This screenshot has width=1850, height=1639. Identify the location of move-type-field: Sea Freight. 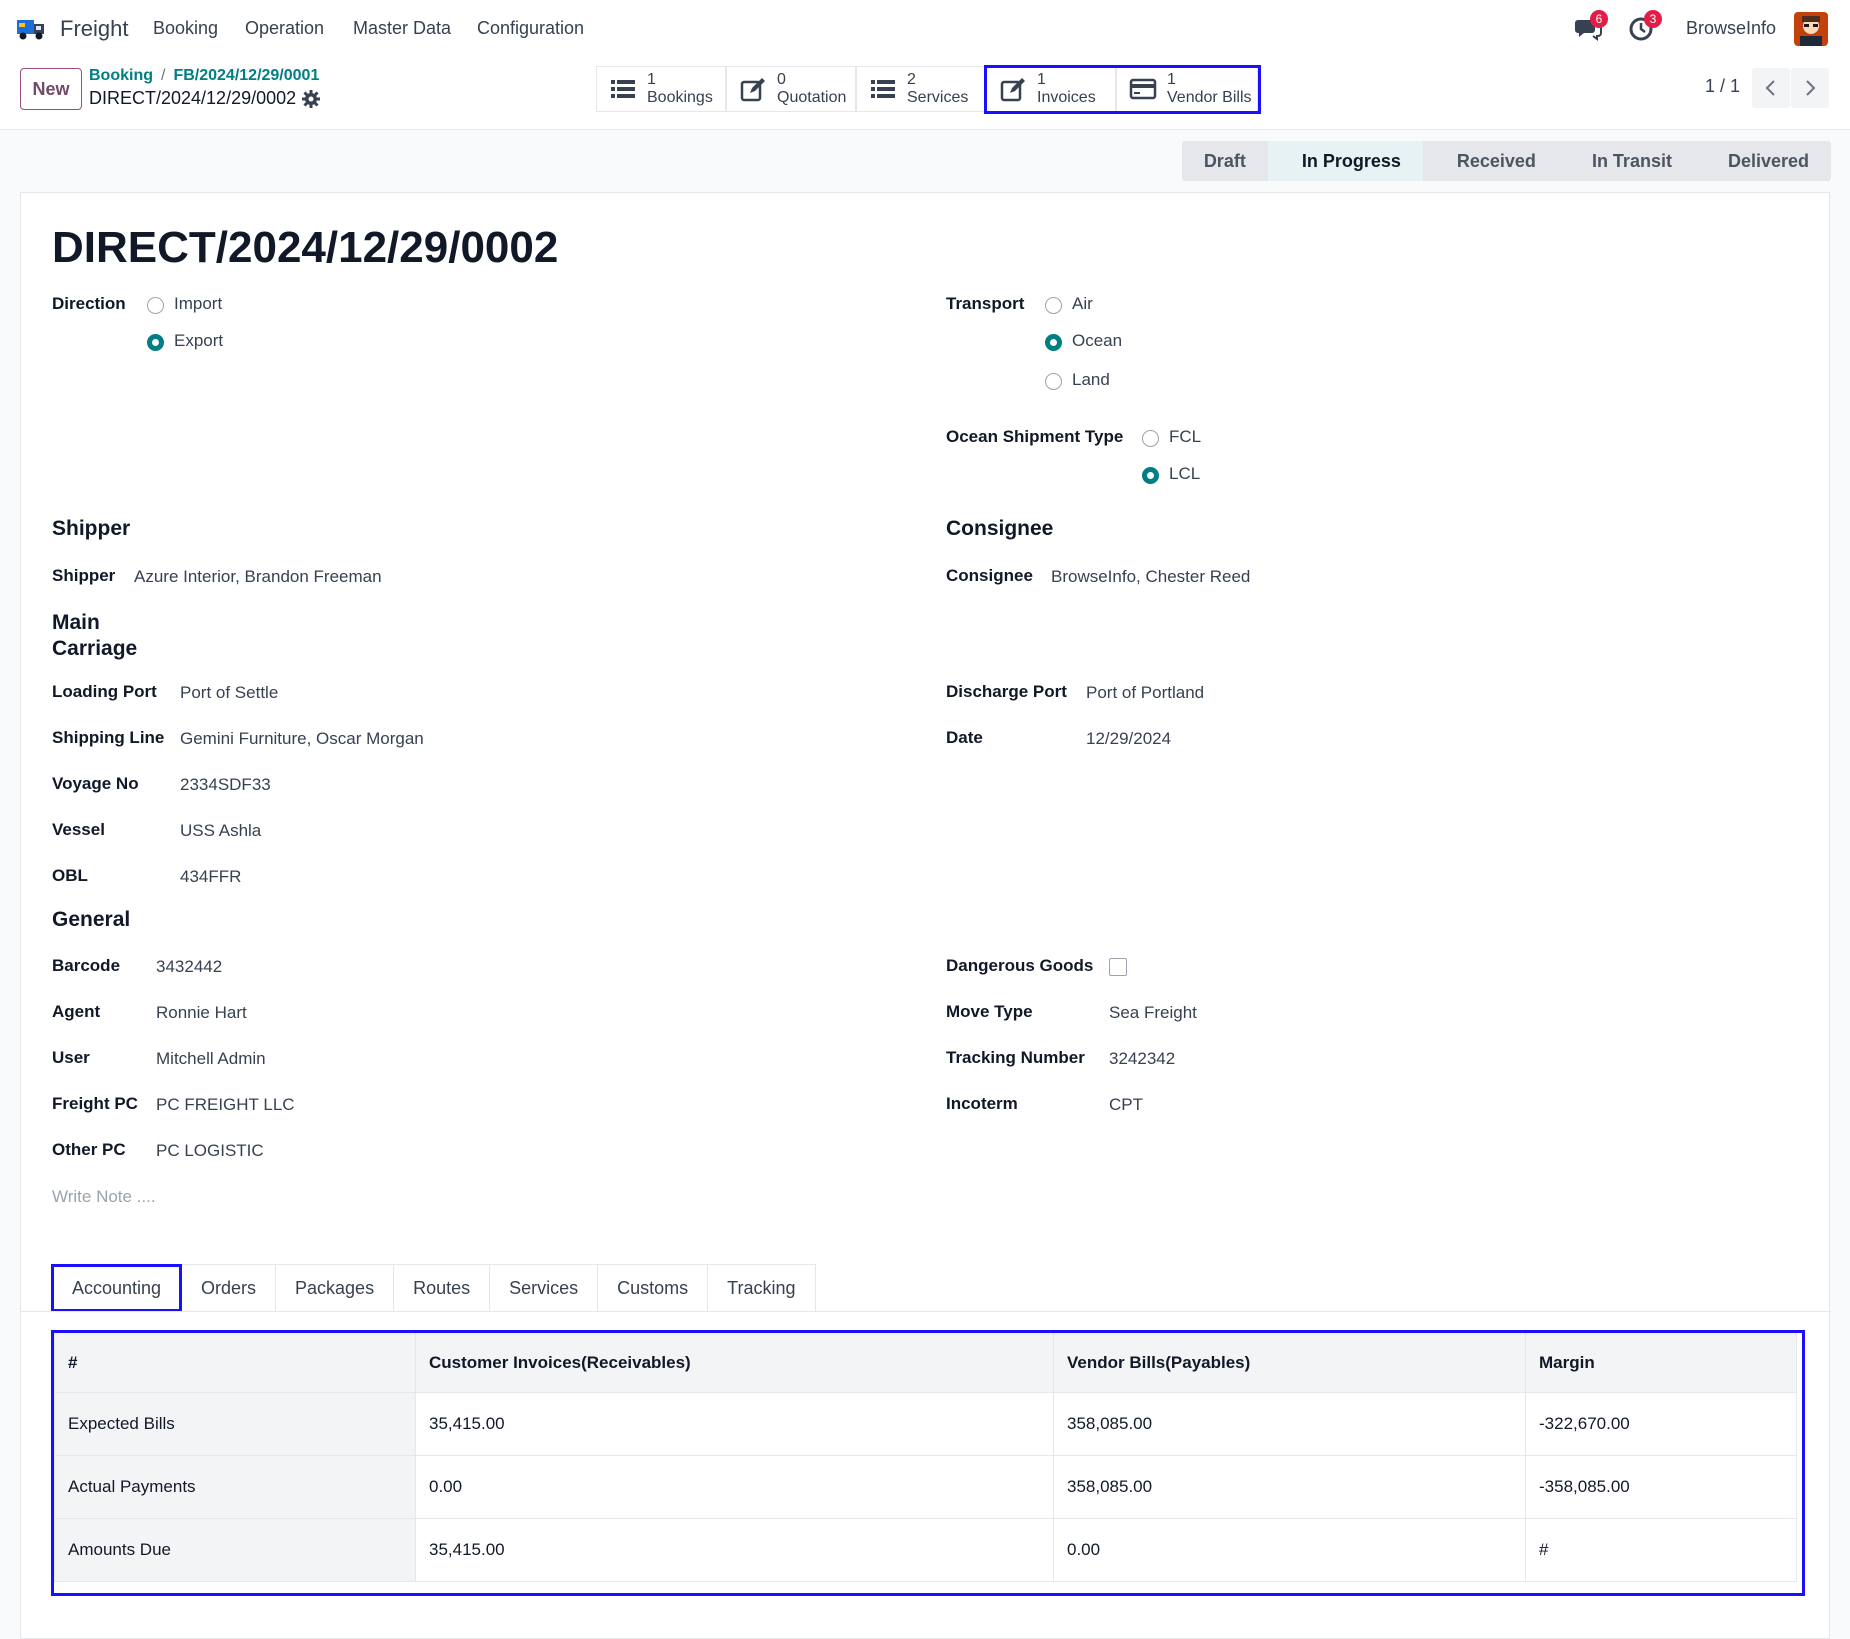
(1153, 1013).